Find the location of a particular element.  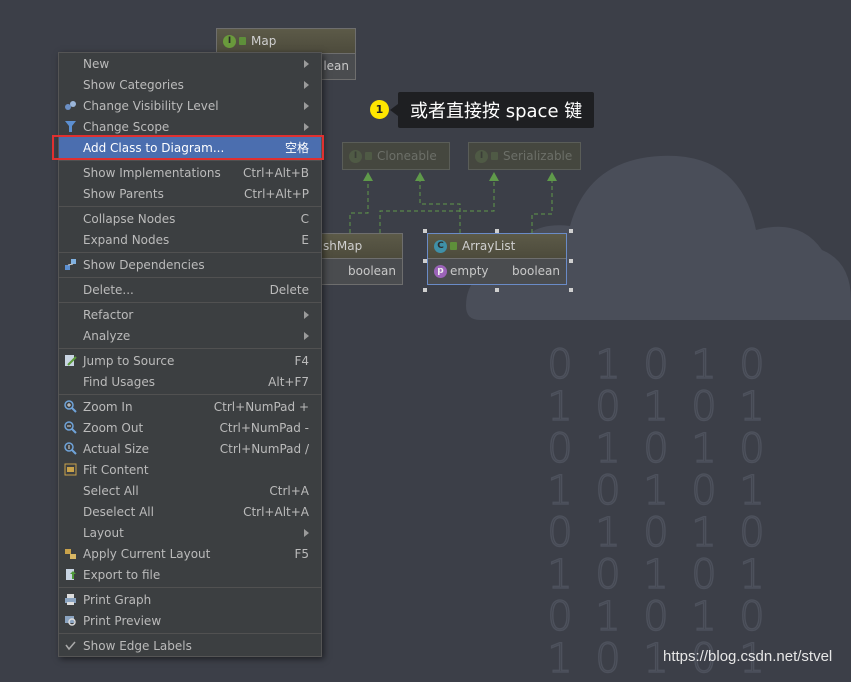

arraylist-row-type: boolean is located at coordinates (536, 271).